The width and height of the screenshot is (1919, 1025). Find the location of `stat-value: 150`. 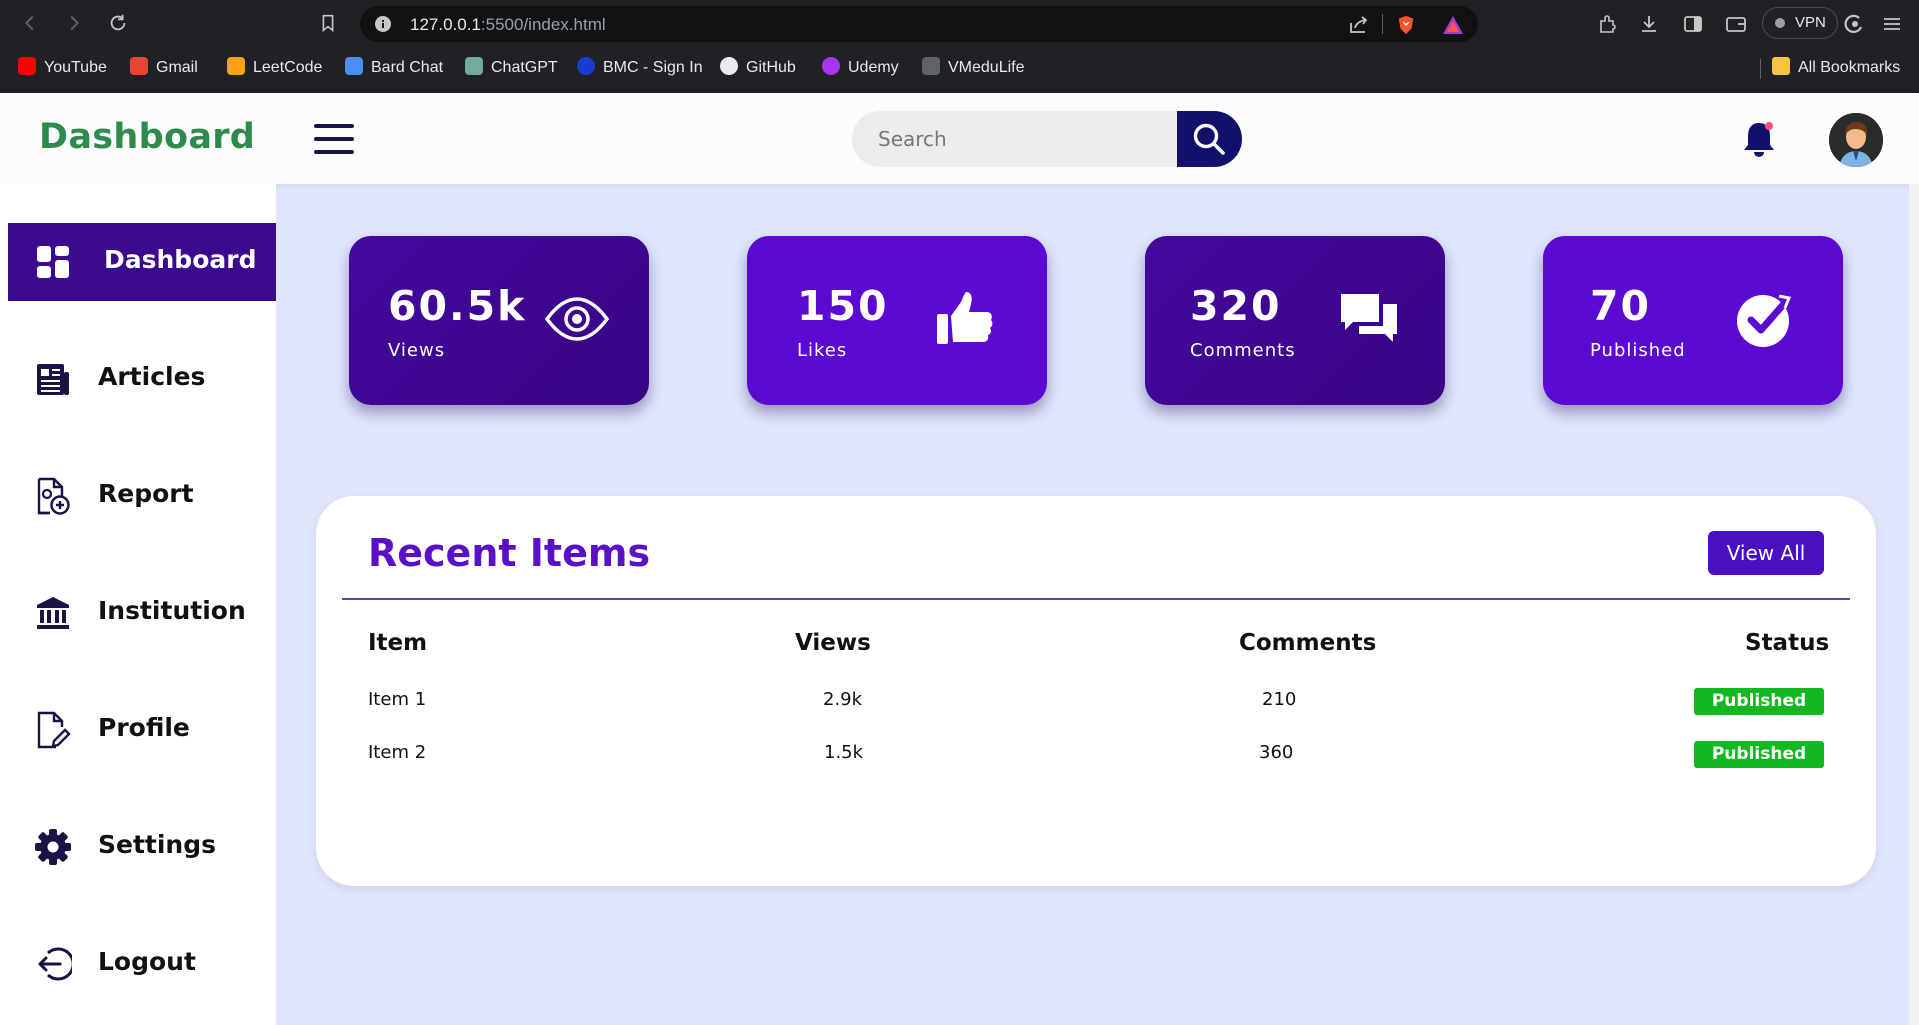

stat-value: 150 is located at coordinates (843, 306).